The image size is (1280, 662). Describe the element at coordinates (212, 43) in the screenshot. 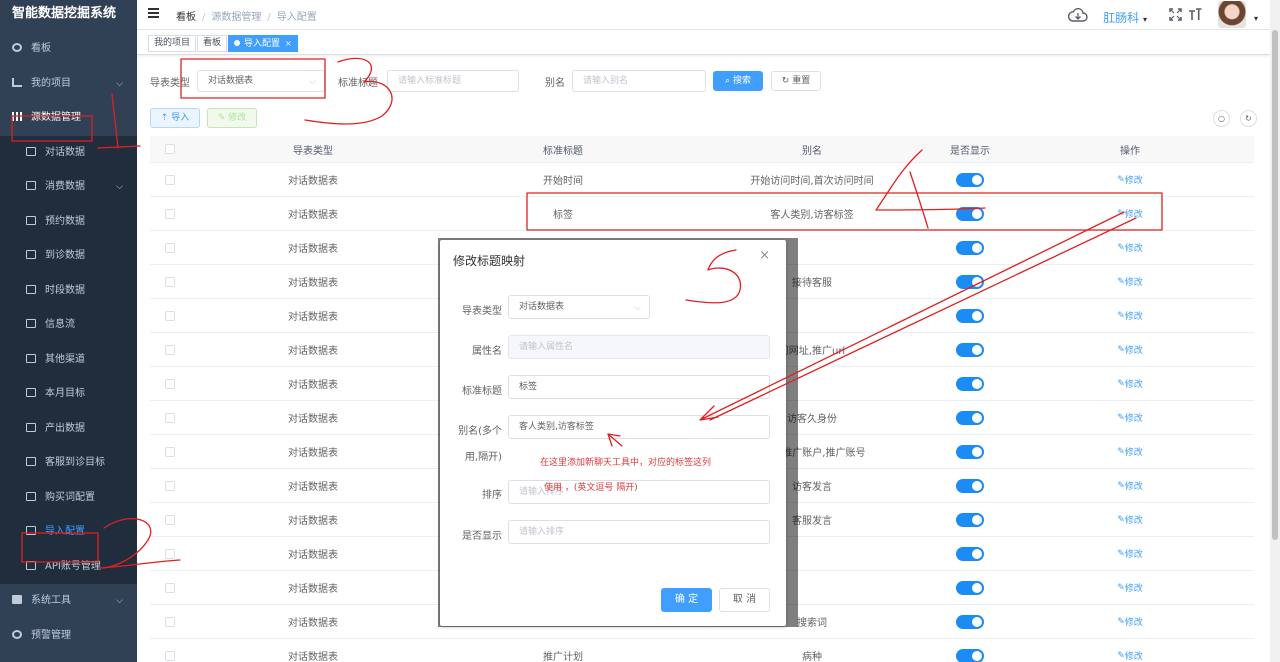

I see `tag-dashboard: 看板` at that location.